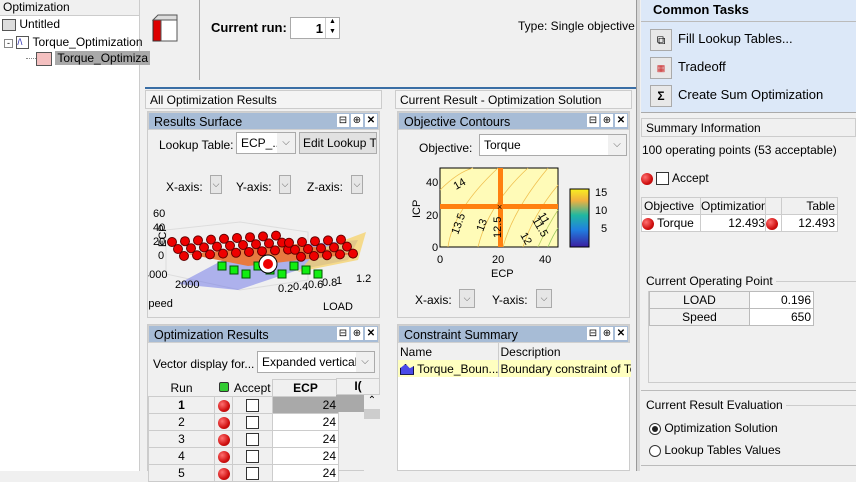 This screenshot has height=482, width=856. What do you see at coordinates (181, 422) in the screenshot?
I see `run-cell: 2` at bounding box center [181, 422].